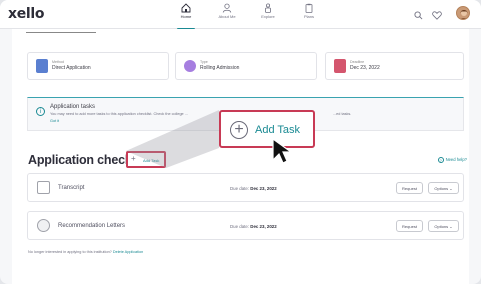  Describe the element at coordinates (239, 130) in the screenshot. I see `plus-circle-icon: +` at that location.